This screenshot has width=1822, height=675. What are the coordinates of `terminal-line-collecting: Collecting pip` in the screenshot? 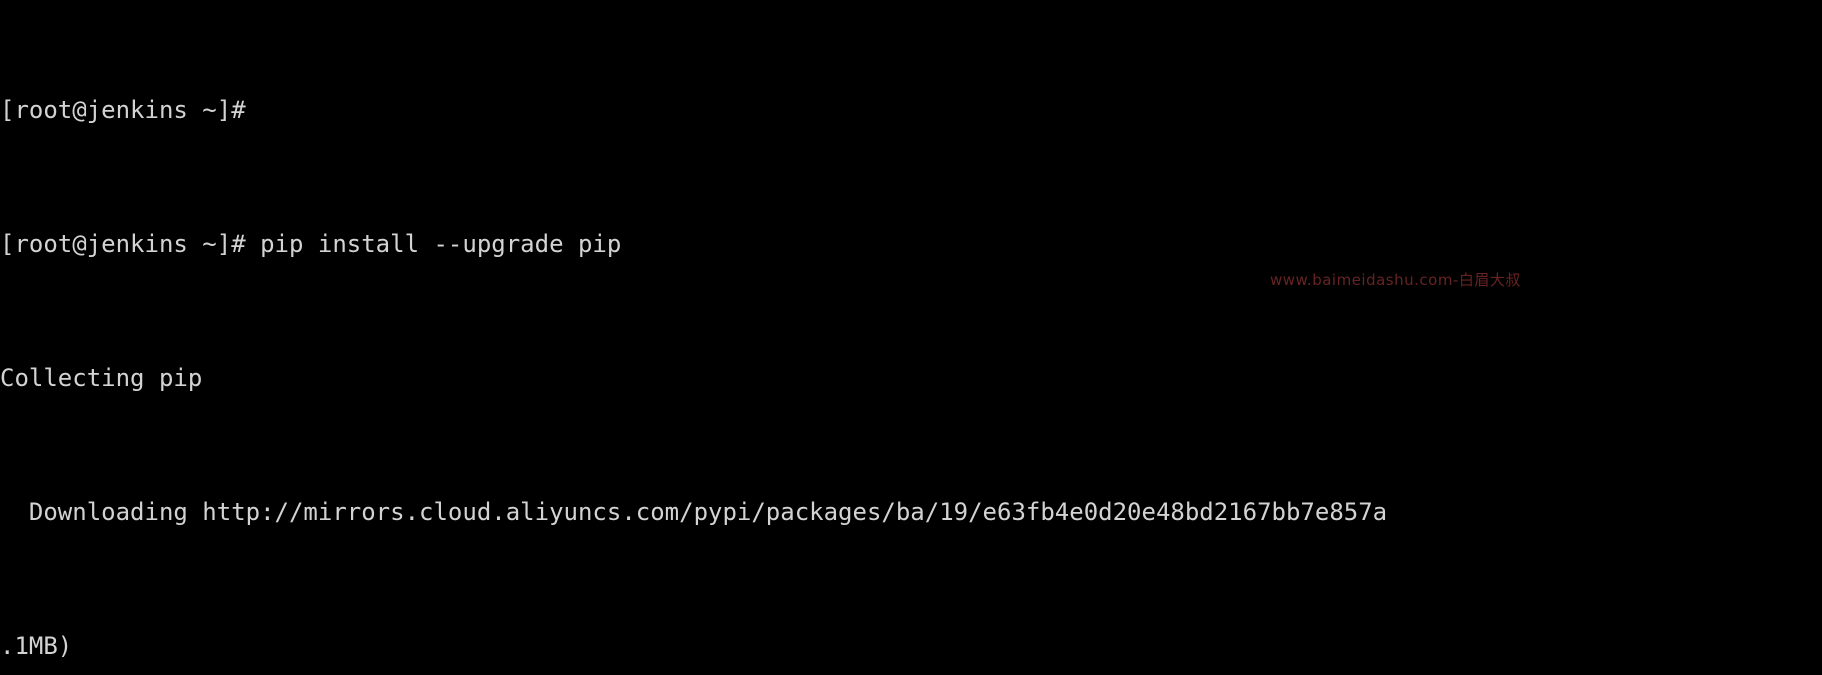 It's located at (101, 377).